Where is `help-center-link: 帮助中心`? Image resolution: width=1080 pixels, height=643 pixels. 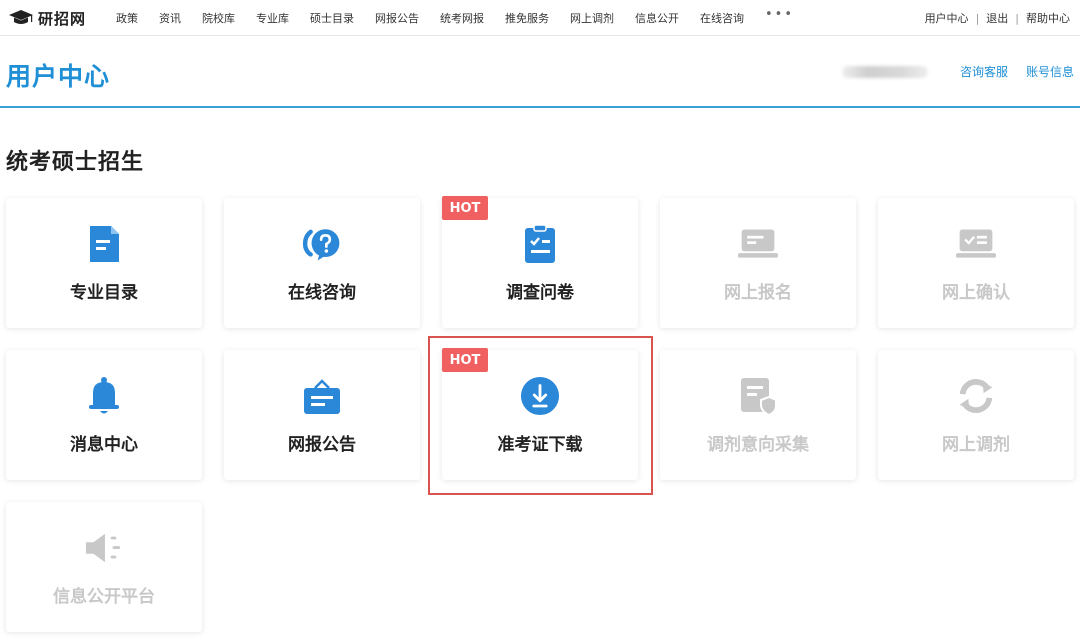
help-center-link: 帮助中心 is located at coordinates (1048, 18).